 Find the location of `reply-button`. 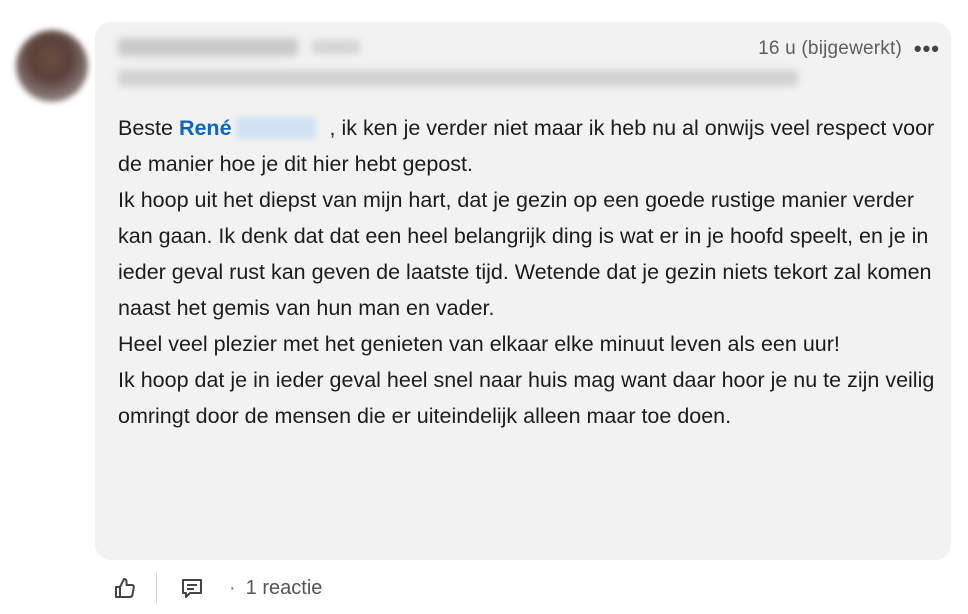

reply-button is located at coordinates (192, 588).